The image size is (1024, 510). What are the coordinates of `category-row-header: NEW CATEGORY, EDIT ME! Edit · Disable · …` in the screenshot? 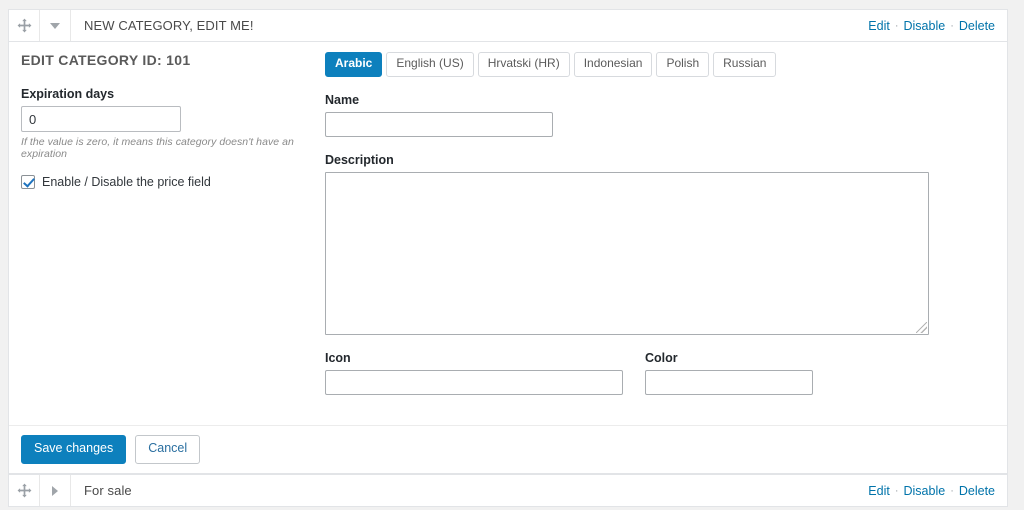 It's located at (508, 25).